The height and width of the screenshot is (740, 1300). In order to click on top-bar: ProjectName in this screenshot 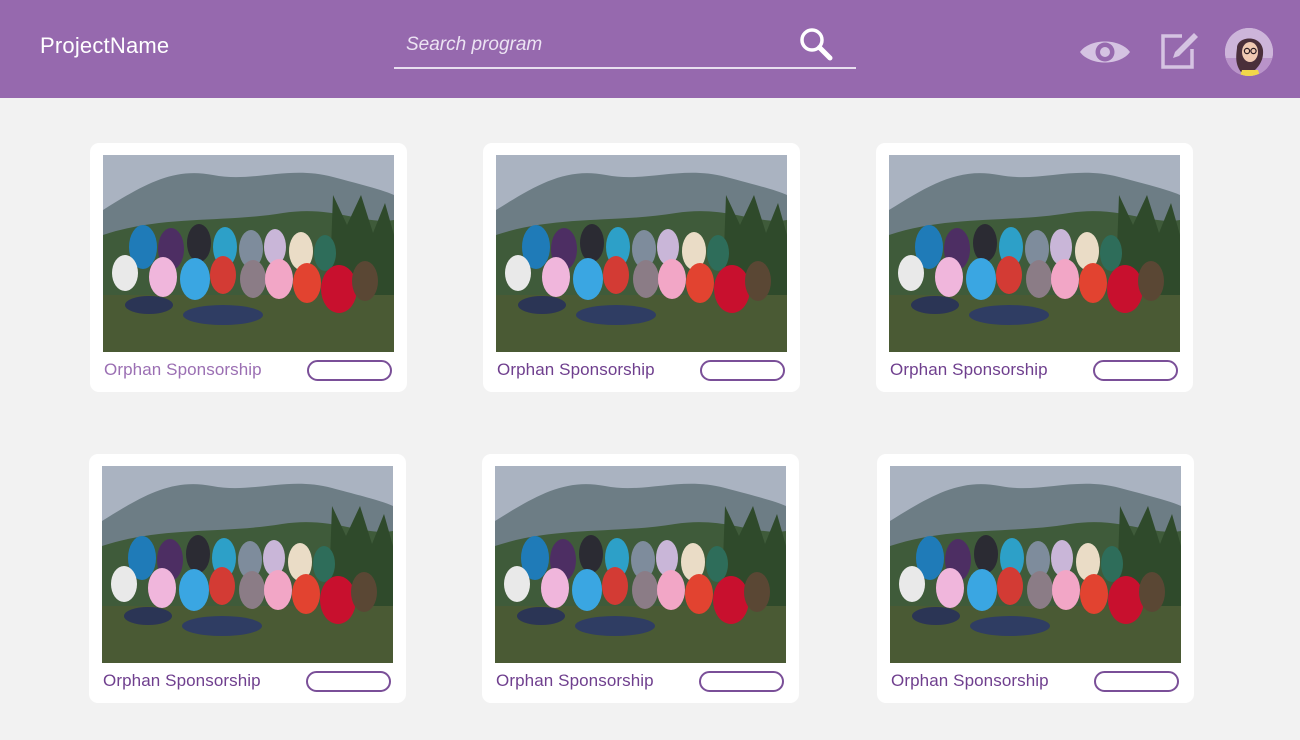, I will do `click(650, 49)`.